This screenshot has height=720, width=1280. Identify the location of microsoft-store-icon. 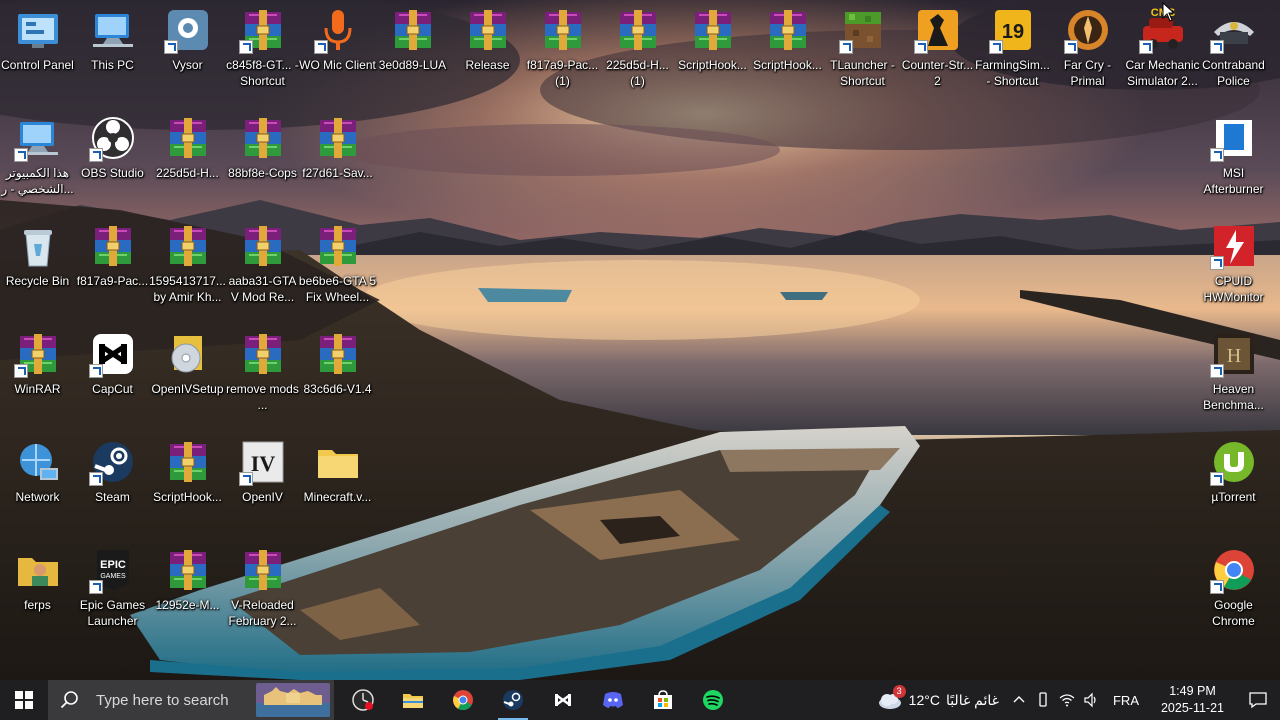
(663, 700).